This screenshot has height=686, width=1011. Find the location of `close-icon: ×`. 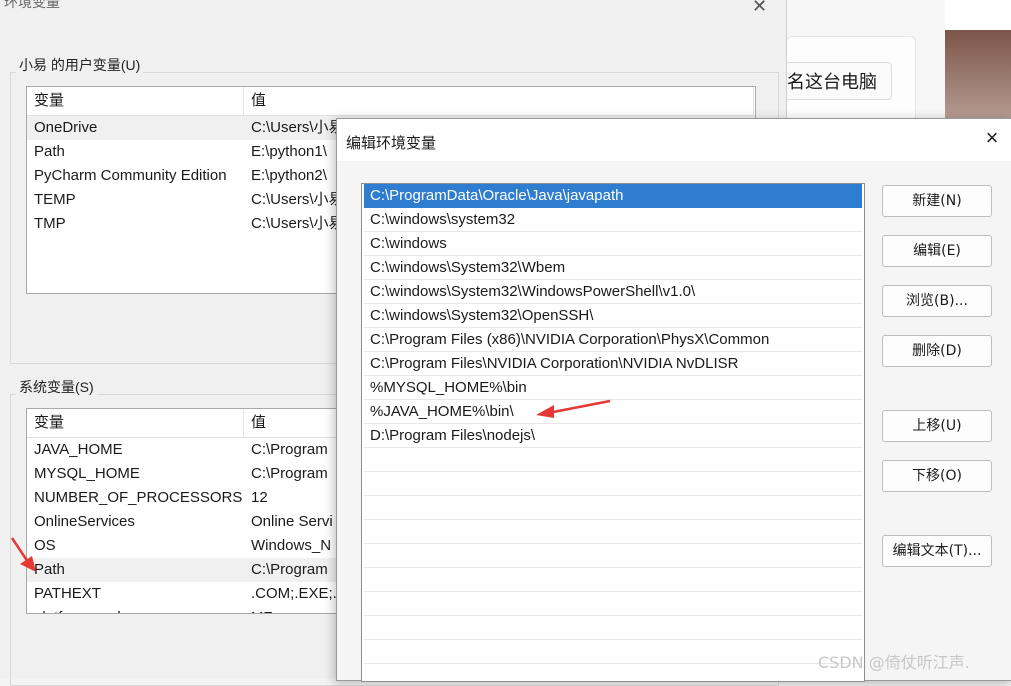

close-icon: × is located at coordinates (992, 138).